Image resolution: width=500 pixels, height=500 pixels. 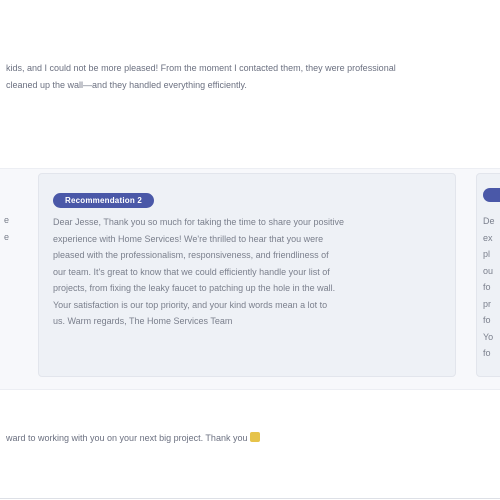 I want to click on grinning-face-icon, so click(x=255, y=437).